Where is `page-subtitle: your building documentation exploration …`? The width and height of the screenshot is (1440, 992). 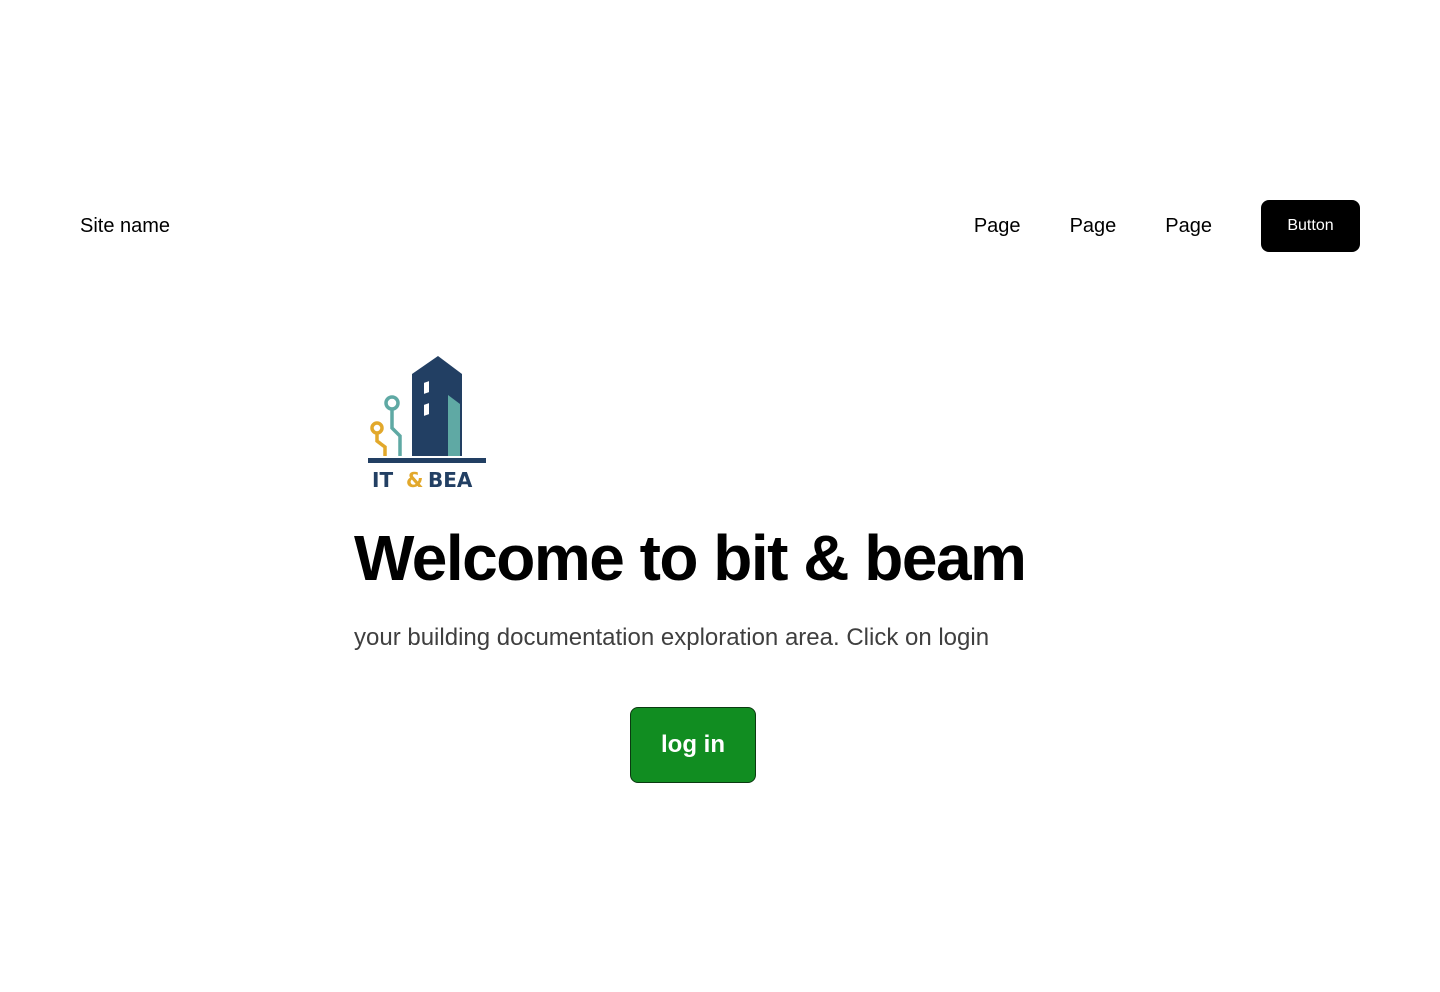 page-subtitle: your building documentation exploration … is located at coordinates (672, 637).